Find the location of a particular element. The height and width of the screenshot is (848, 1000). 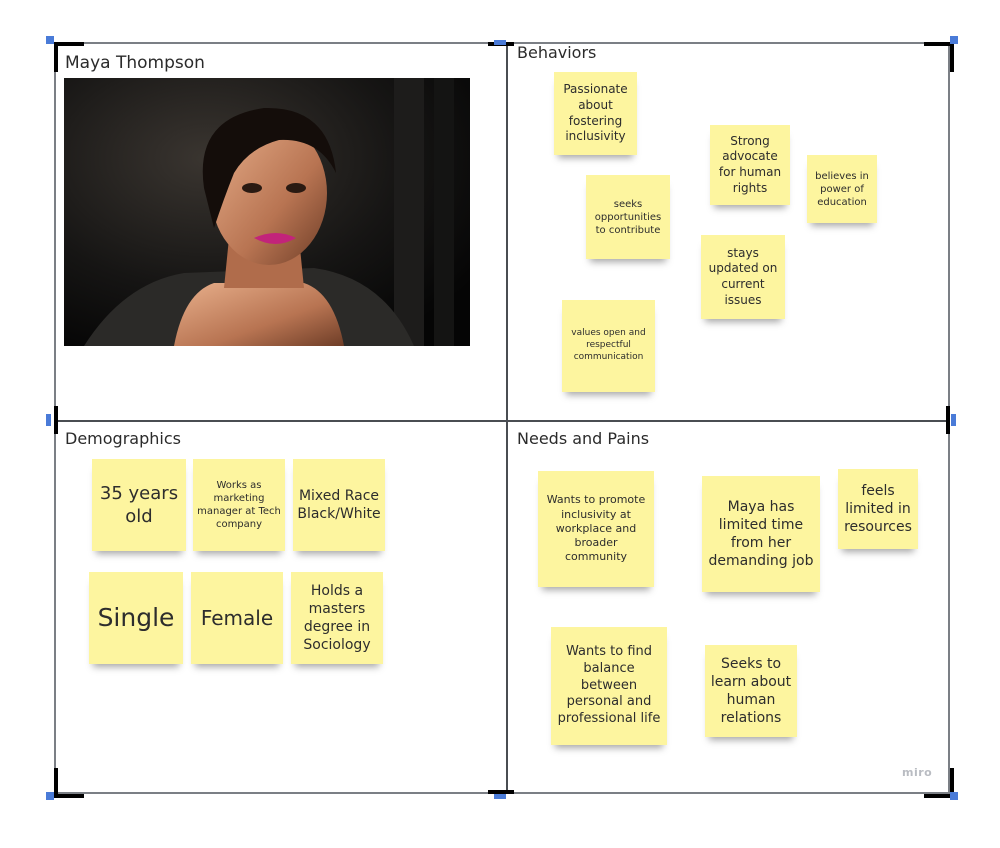

selection-corner-bottom-left is located at coordinates (69, 783).